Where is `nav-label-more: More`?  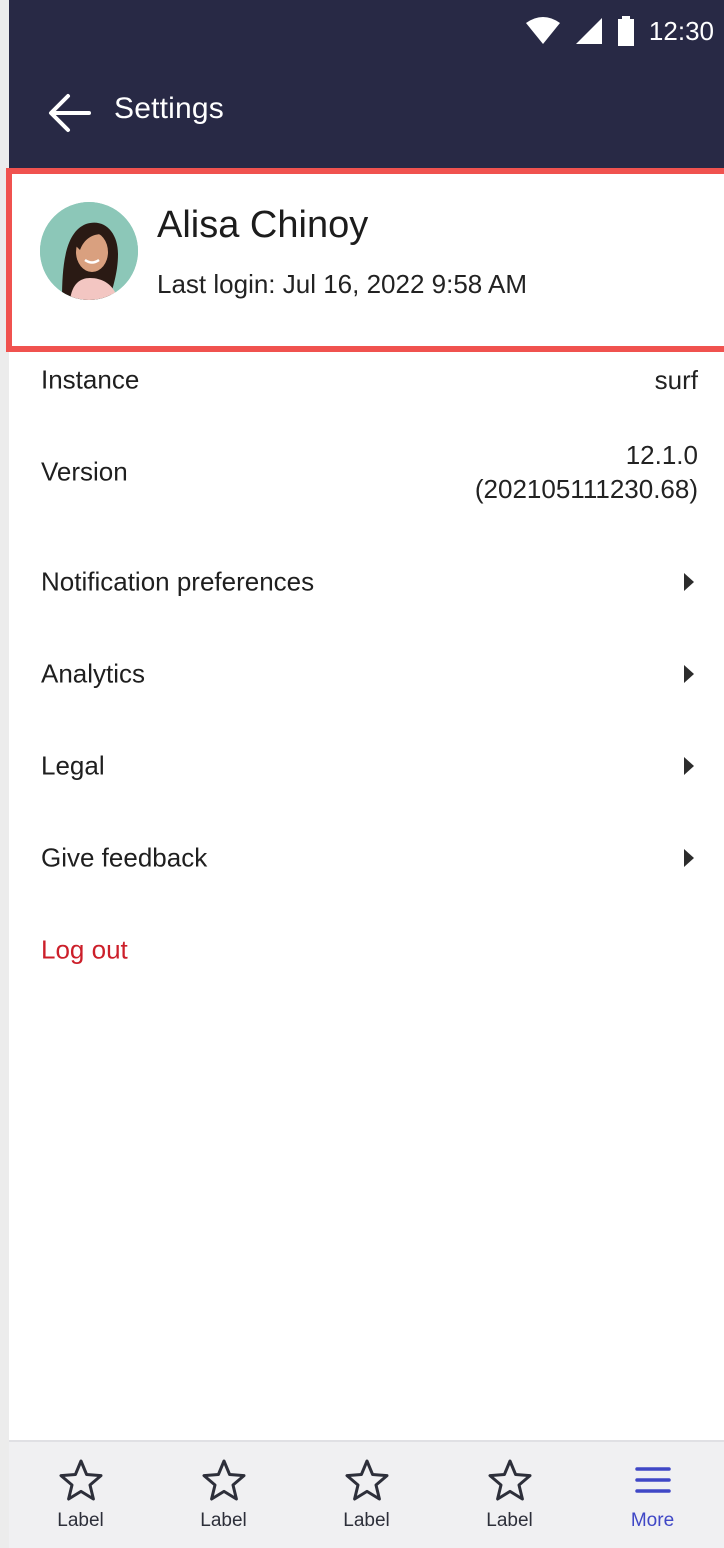
nav-label-more: More is located at coordinates (652, 1520).